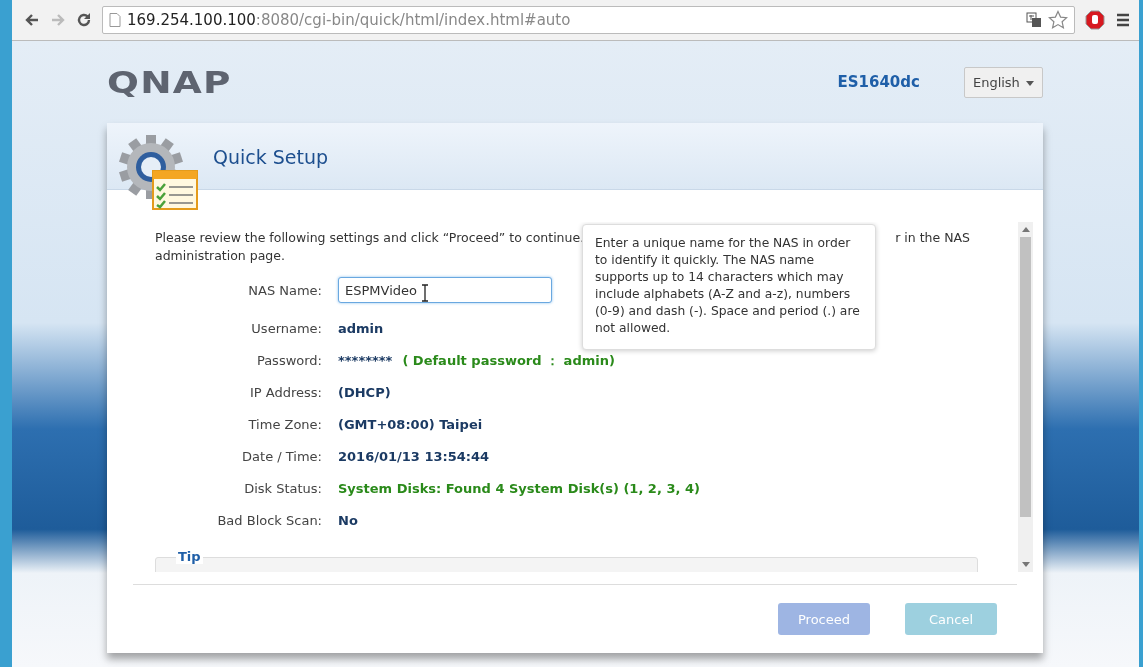 This screenshot has width=1143, height=667. Describe the element at coordinates (189, 556) in the screenshot. I see `tip-legend: Tip` at that location.